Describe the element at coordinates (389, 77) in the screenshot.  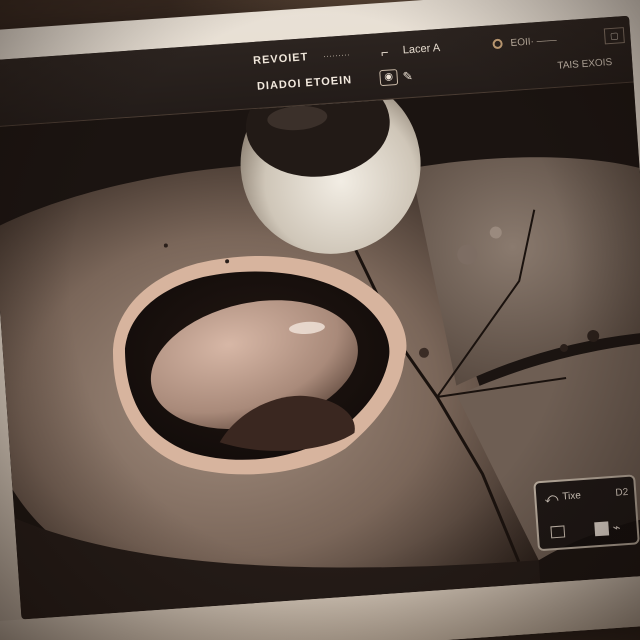
I see `camera-icon: ◉` at that location.